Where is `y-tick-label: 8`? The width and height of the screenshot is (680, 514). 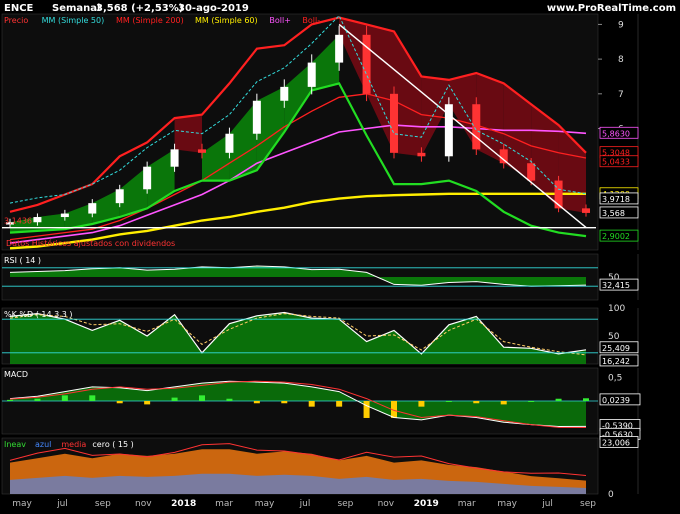 y-tick-label: 8 is located at coordinates (621, 60).